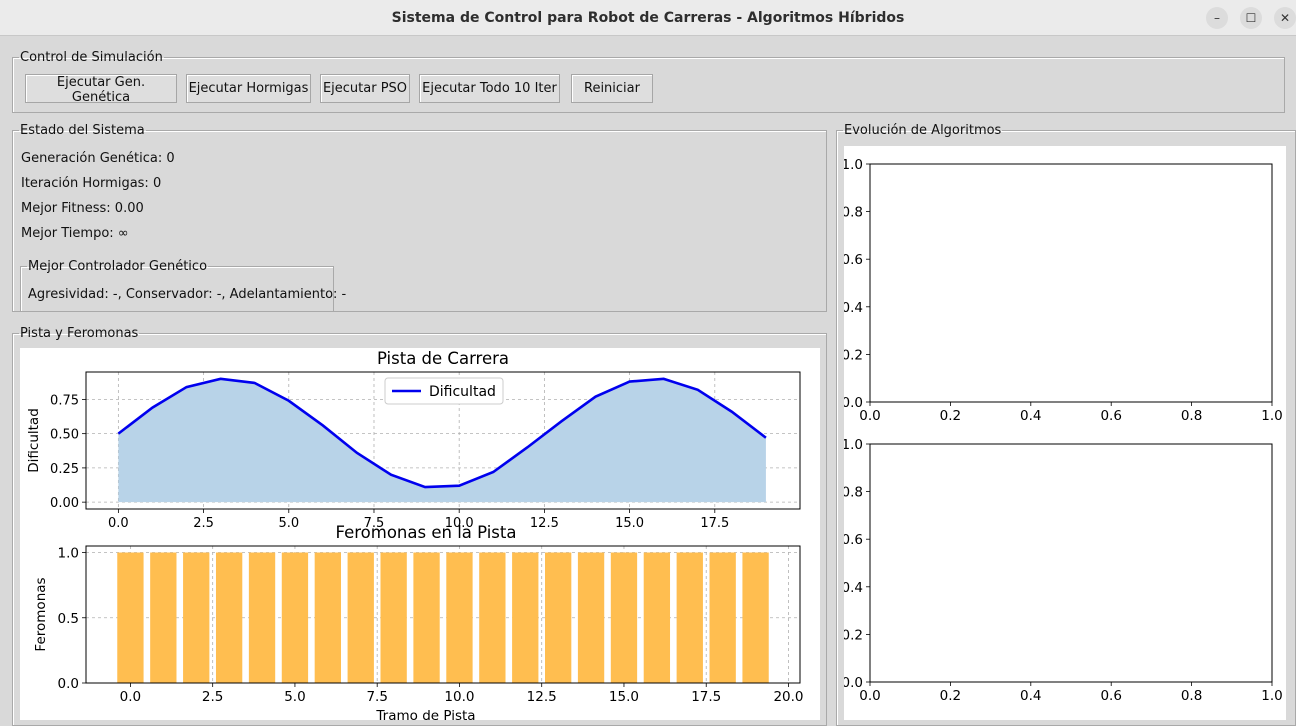 The height and width of the screenshot is (726, 1296). Describe the element at coordinates (853, 260) in the screenshot. I see `evolution-top-ytick-label: 0.6` at that location.